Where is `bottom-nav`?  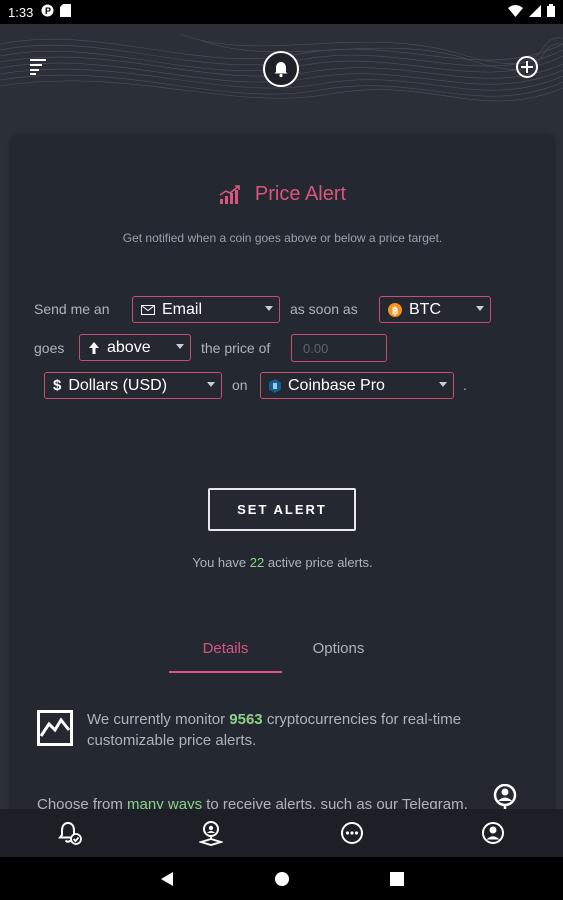 bottom-nav is located at coordinates (281, 833).